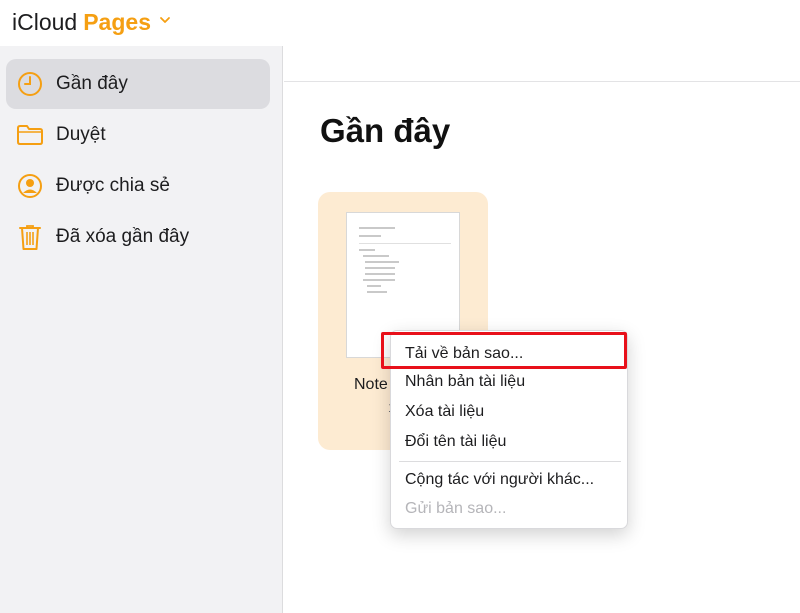 The width and height of the screenshot is (800, 613). I want to click on main-toolbar, so click(542, 64).